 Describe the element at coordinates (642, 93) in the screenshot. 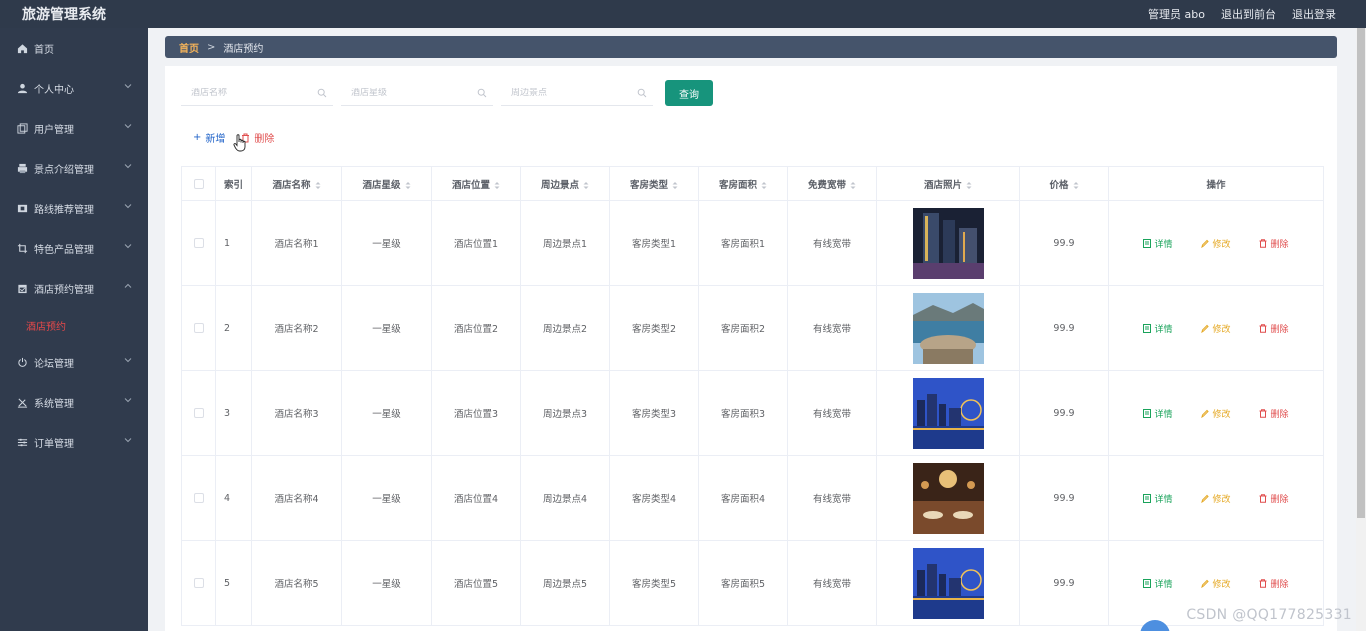

I see `search-icon` at that location.